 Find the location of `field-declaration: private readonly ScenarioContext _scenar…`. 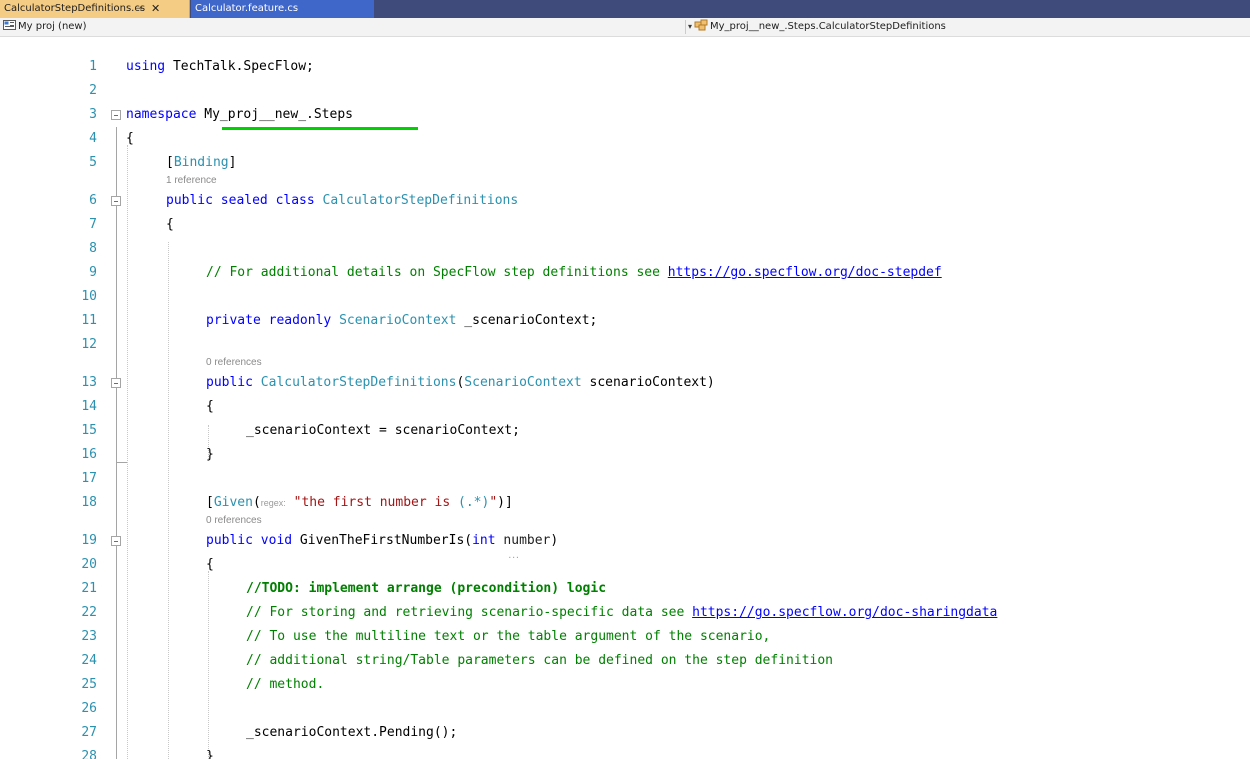

field-declaration: private readonly ScenarioContext _scenar… is located at coordinates (402, 320).